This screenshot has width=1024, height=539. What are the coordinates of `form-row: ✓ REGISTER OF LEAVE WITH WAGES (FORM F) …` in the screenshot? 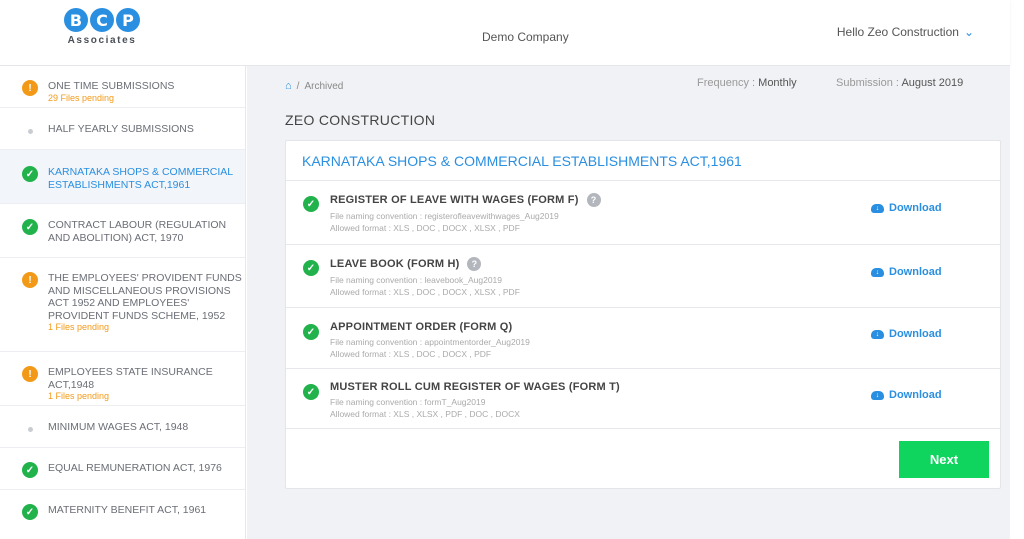 It's located at (643, 213).